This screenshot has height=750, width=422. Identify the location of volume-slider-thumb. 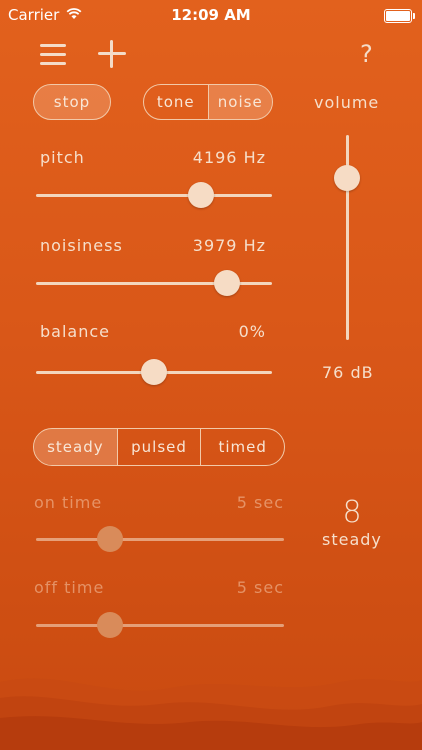
(347, 178).